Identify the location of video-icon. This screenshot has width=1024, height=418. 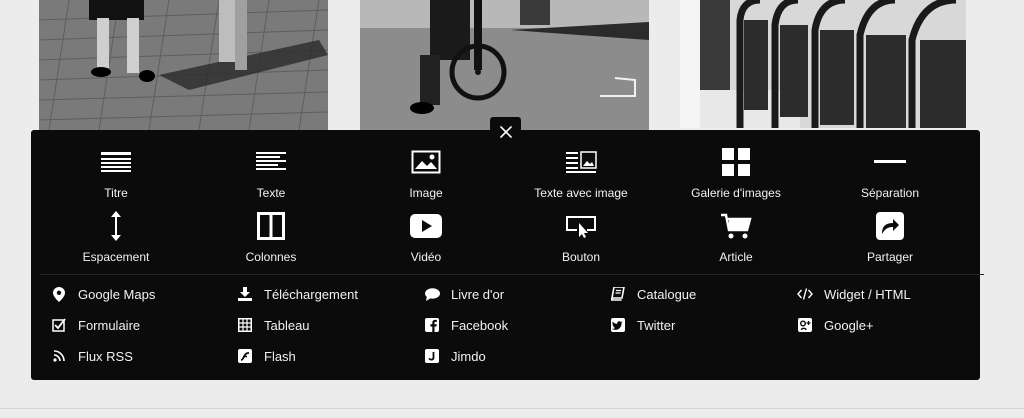
(426, 226).